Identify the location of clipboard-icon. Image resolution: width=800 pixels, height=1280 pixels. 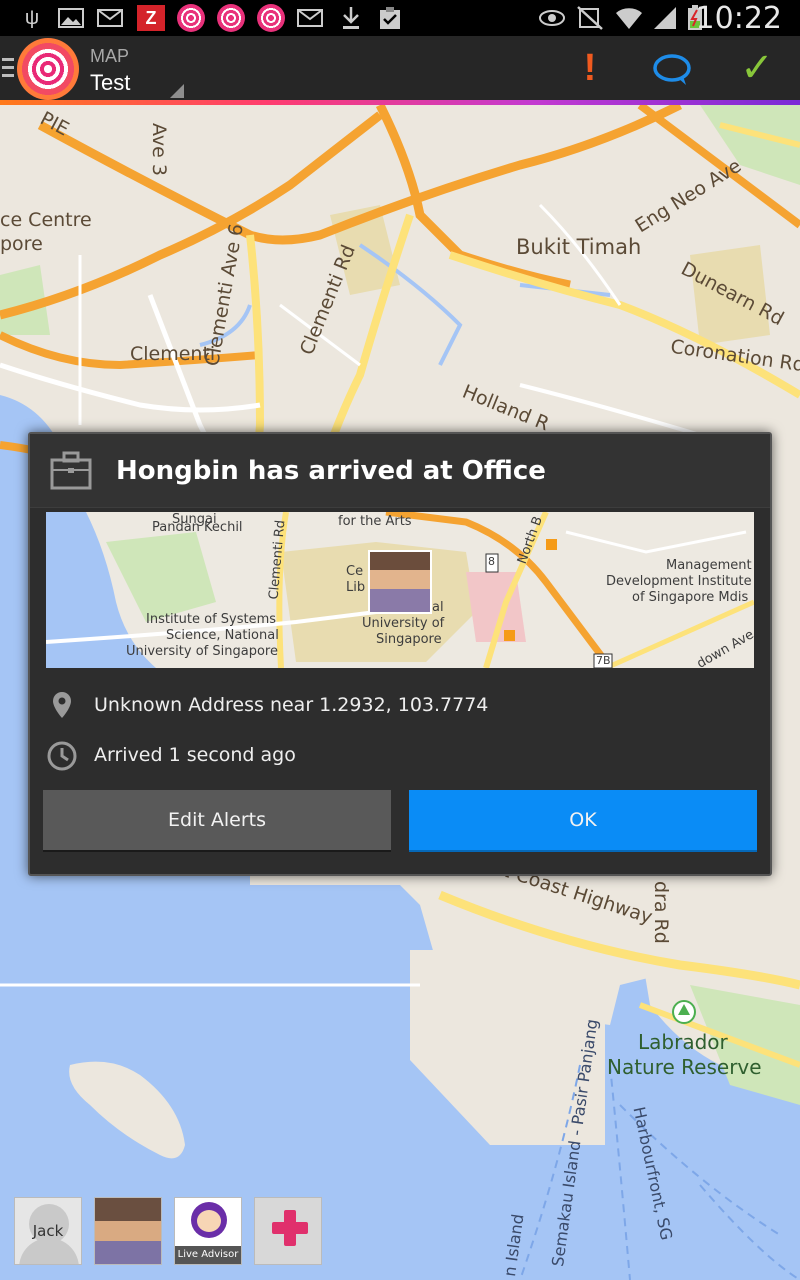
(390, 18).